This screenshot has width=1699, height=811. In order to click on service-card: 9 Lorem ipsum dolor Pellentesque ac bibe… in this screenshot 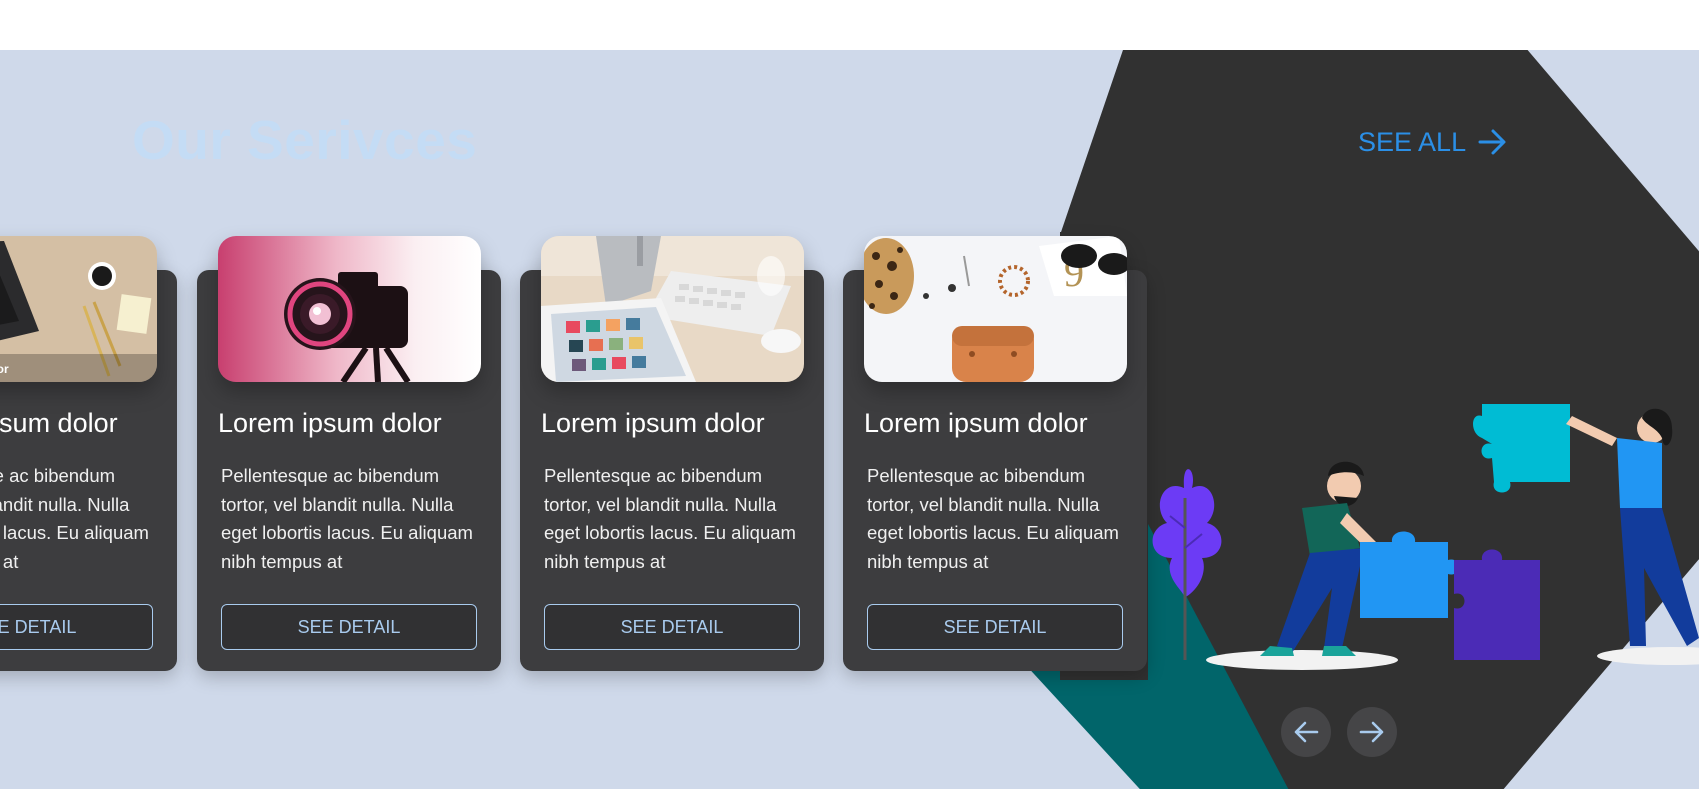, I will do `click(995, 453)`.